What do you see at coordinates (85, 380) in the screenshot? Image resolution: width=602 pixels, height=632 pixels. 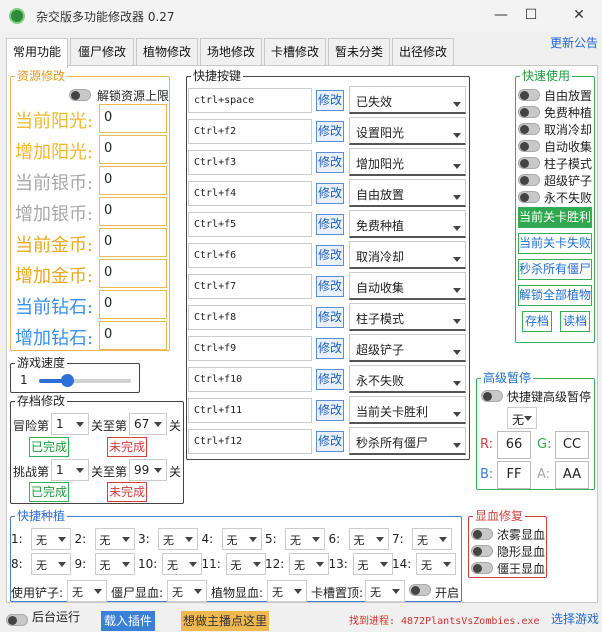 I see `speed-slider` at bounding box center [85, 380].